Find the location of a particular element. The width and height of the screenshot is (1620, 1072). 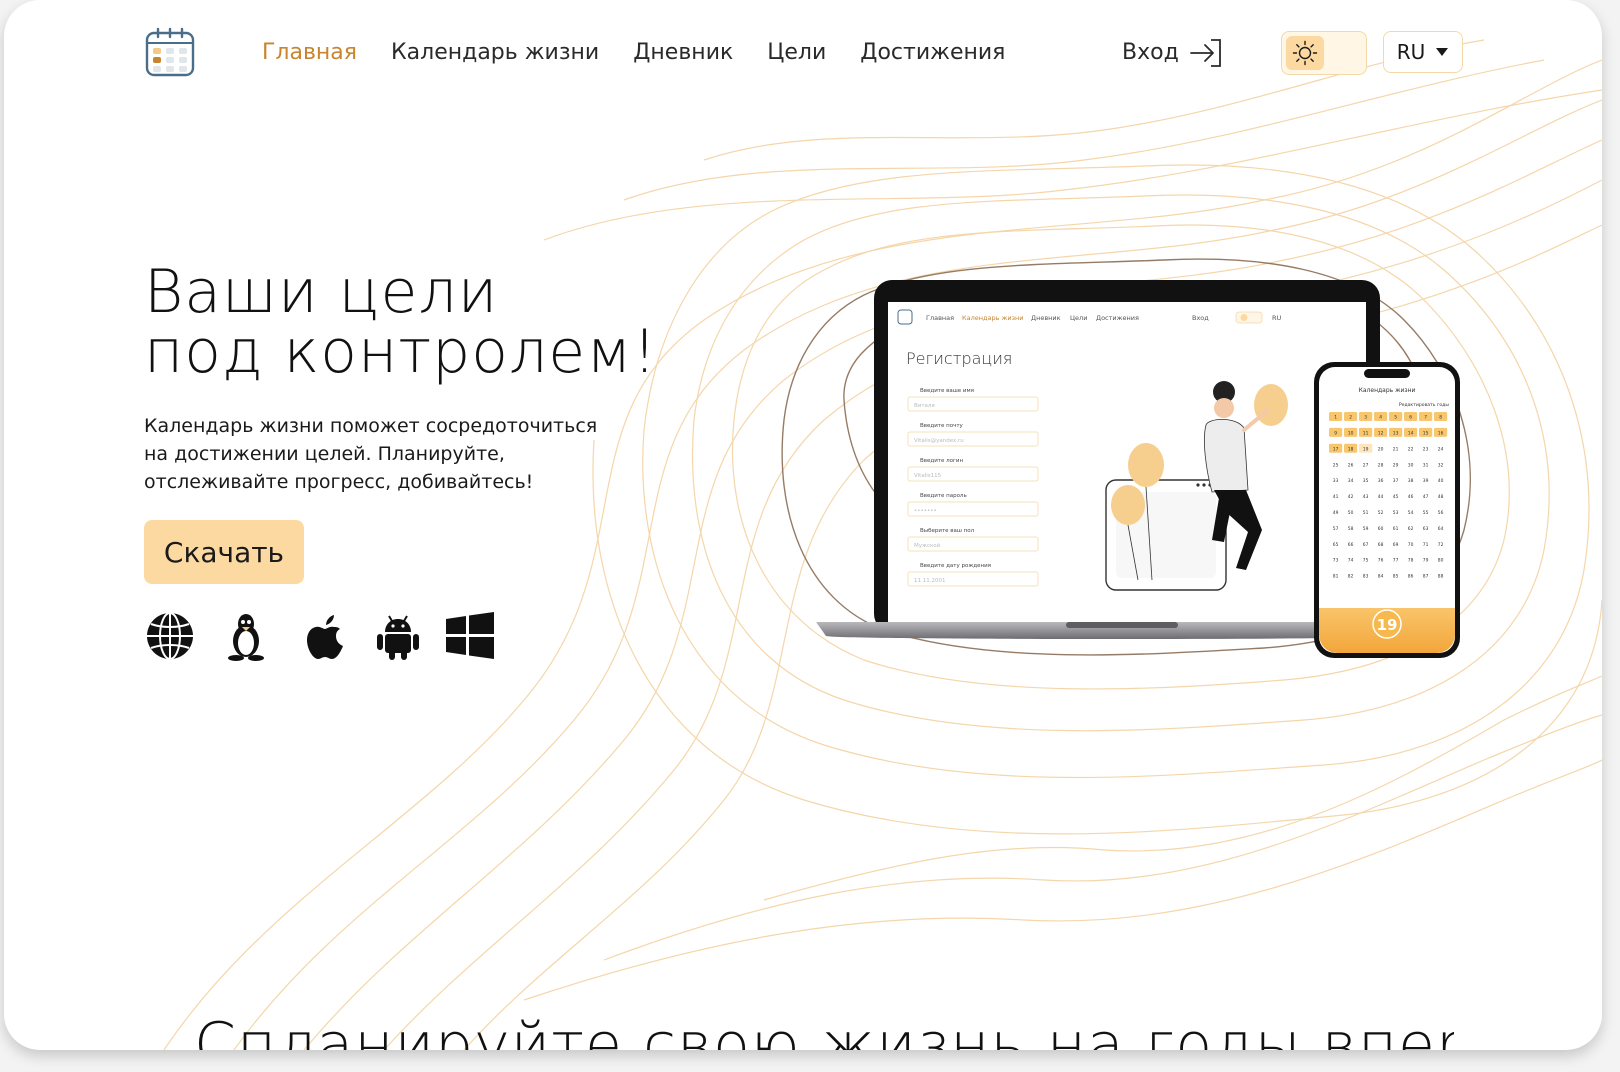

calendar-year-label: 67 is located at coordinates (1366, 545).